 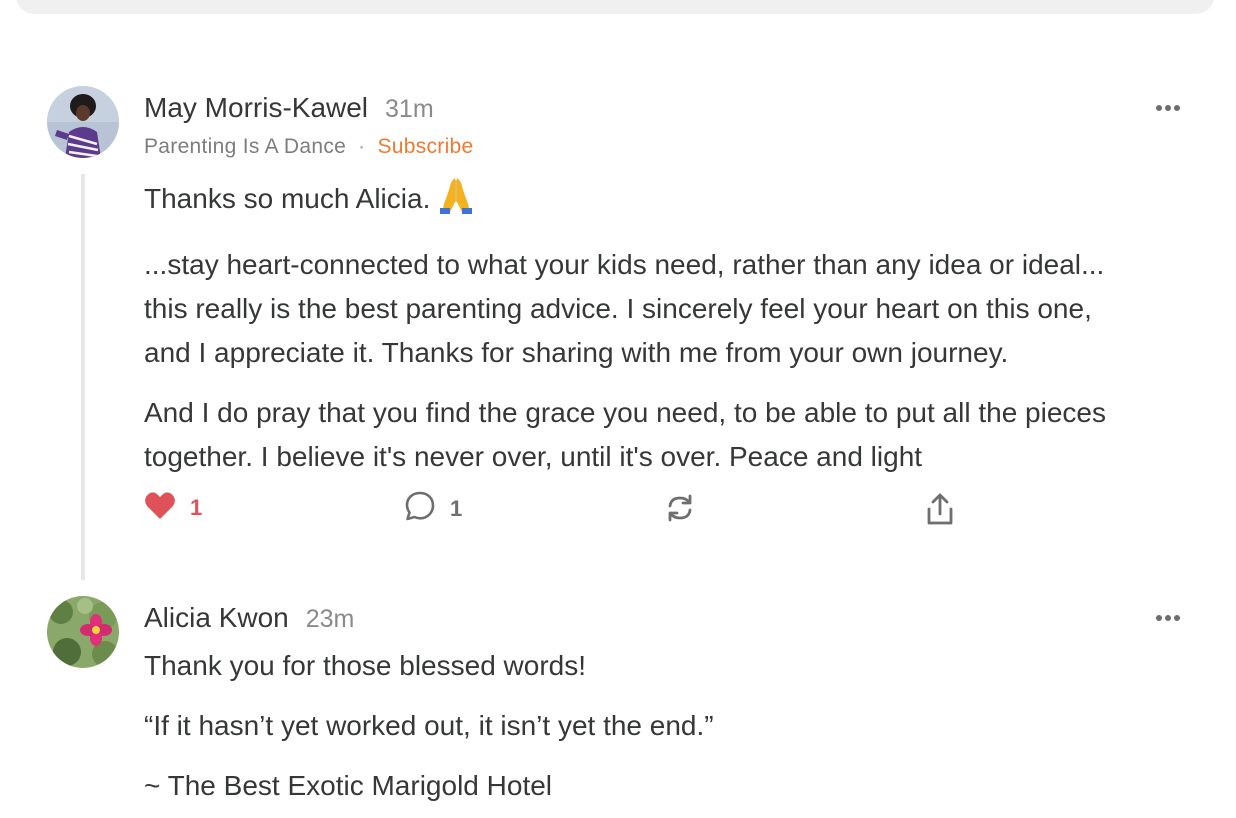 I want to click on reply-button: 1, so click(x=433, y=508).